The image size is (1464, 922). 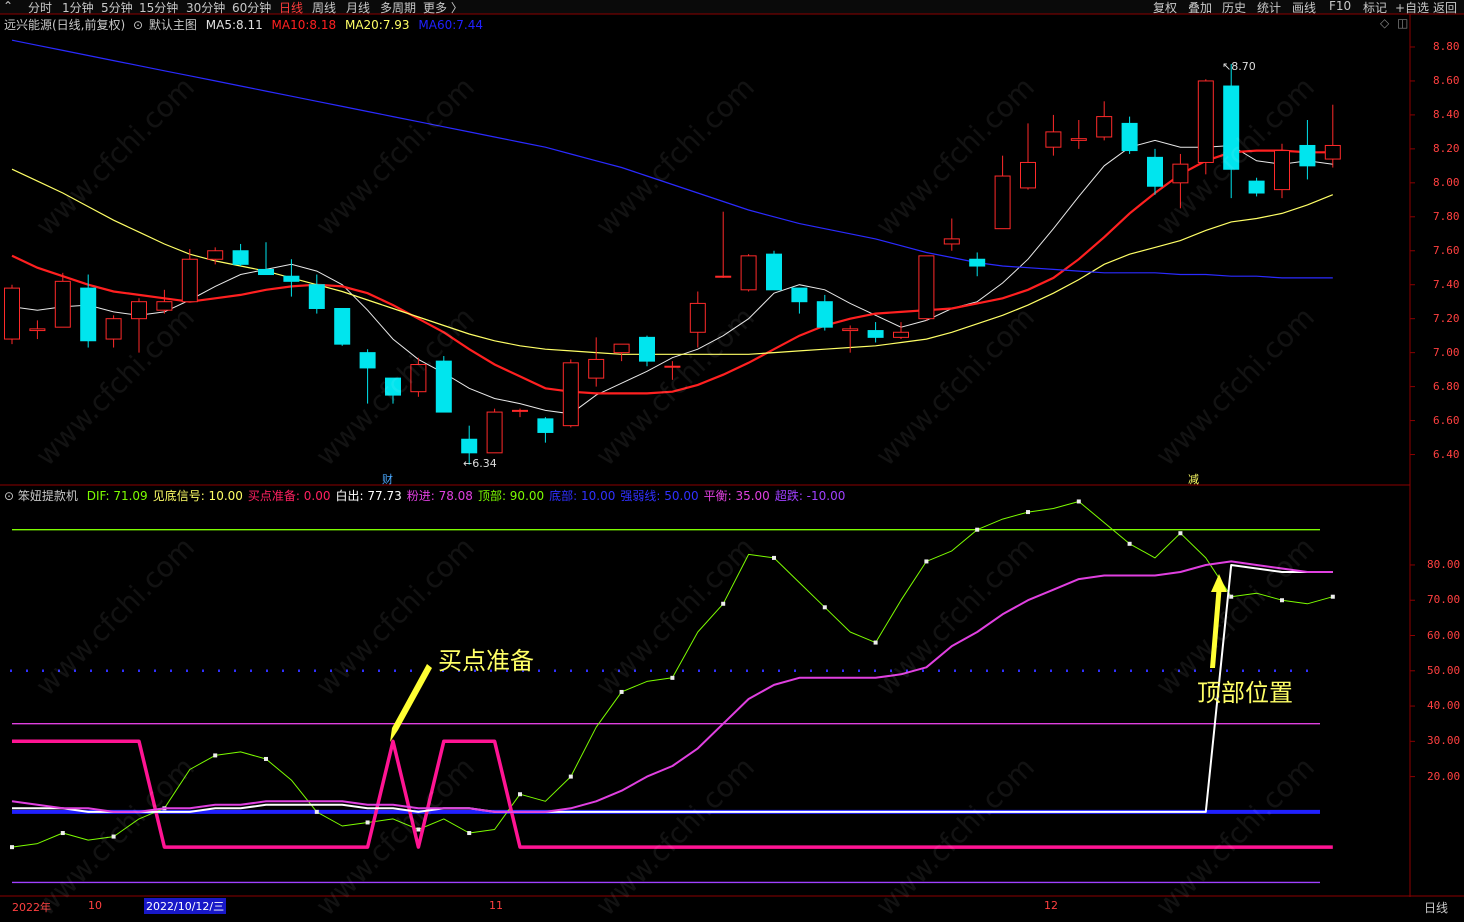 I want to click on sub-axis-label: 30.00, so click(x=1444, y=741).